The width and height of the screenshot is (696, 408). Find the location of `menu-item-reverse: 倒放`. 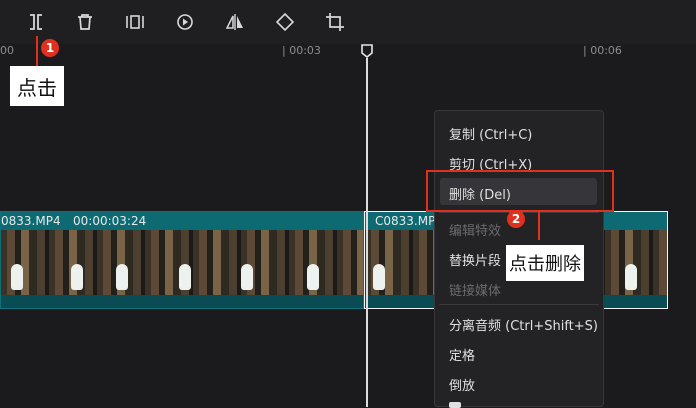

menu-item-reverse: 倒放 is located at coordinates (462, 384).